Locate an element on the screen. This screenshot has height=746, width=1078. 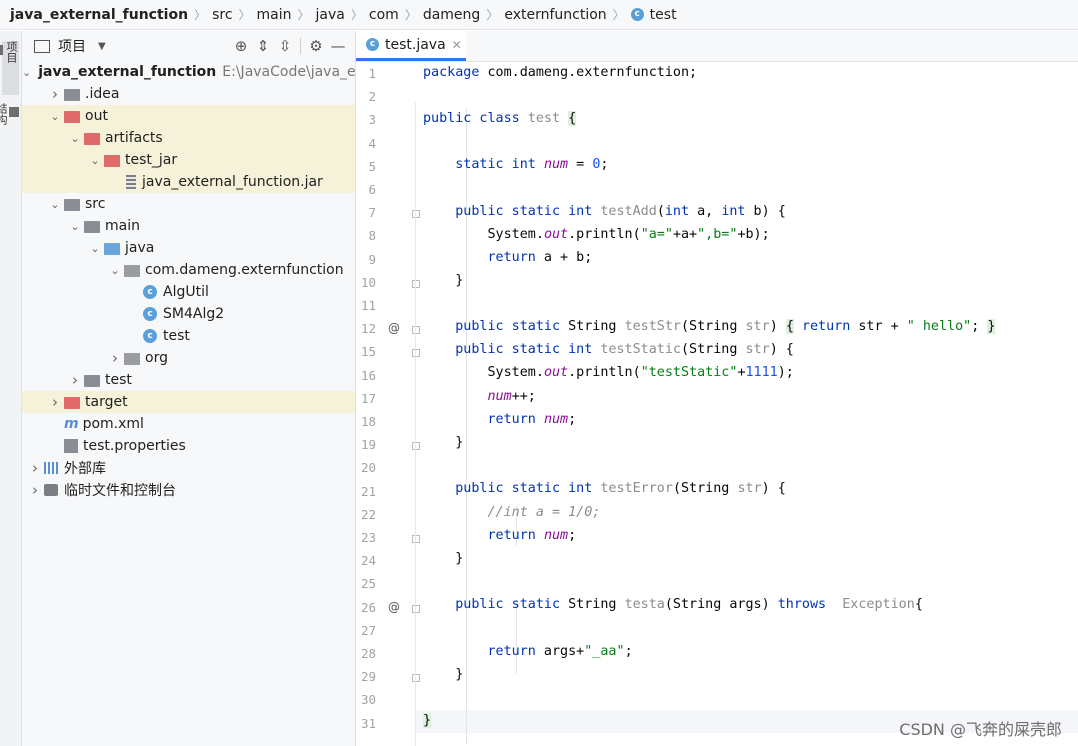
line-number: 27 is located at coordinates (368, 630).